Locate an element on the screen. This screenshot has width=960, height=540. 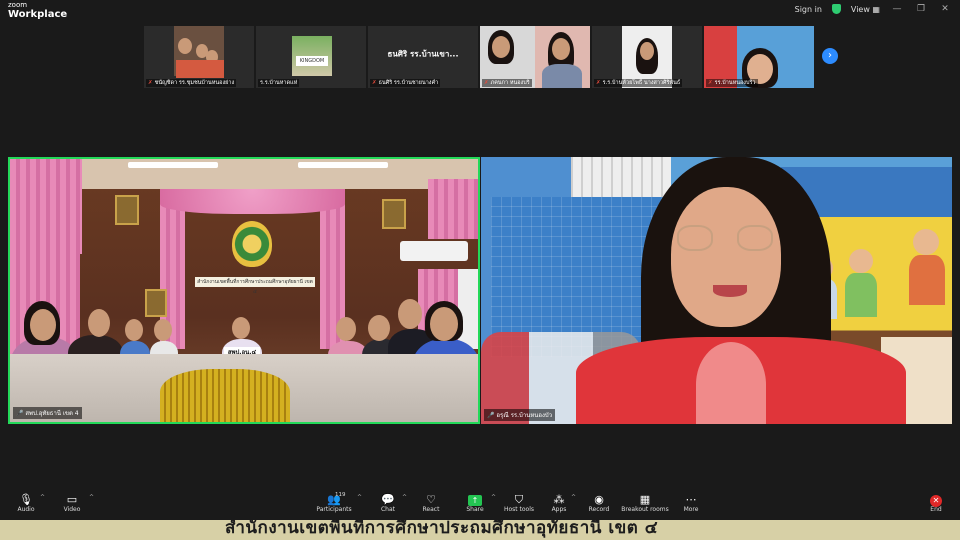
participant-thumbnail: ✗ ร.ร.บ้านห้วยโพธิ์ นางสาวศิริพันธ์ is located at coordinates (647, 57).